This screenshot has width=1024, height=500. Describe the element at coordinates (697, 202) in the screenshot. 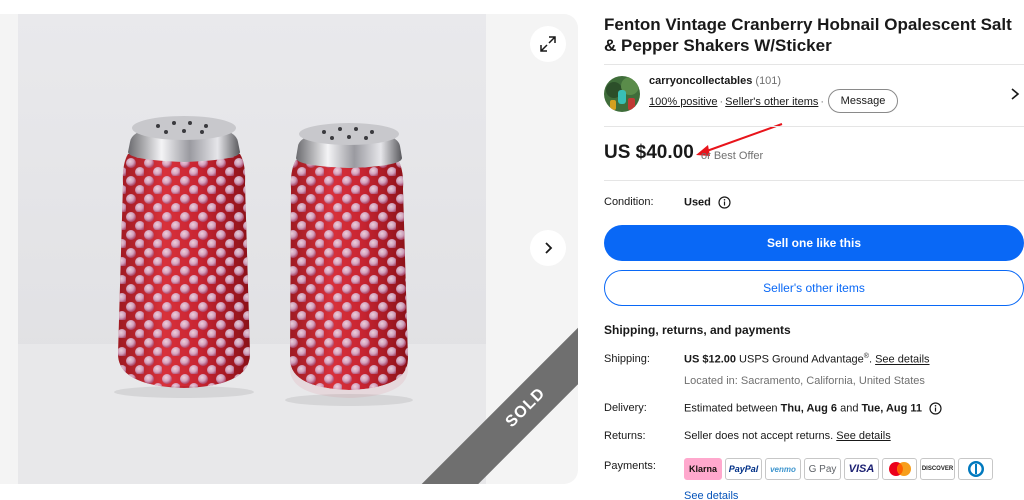

I see `condition-text: Used` at that location.